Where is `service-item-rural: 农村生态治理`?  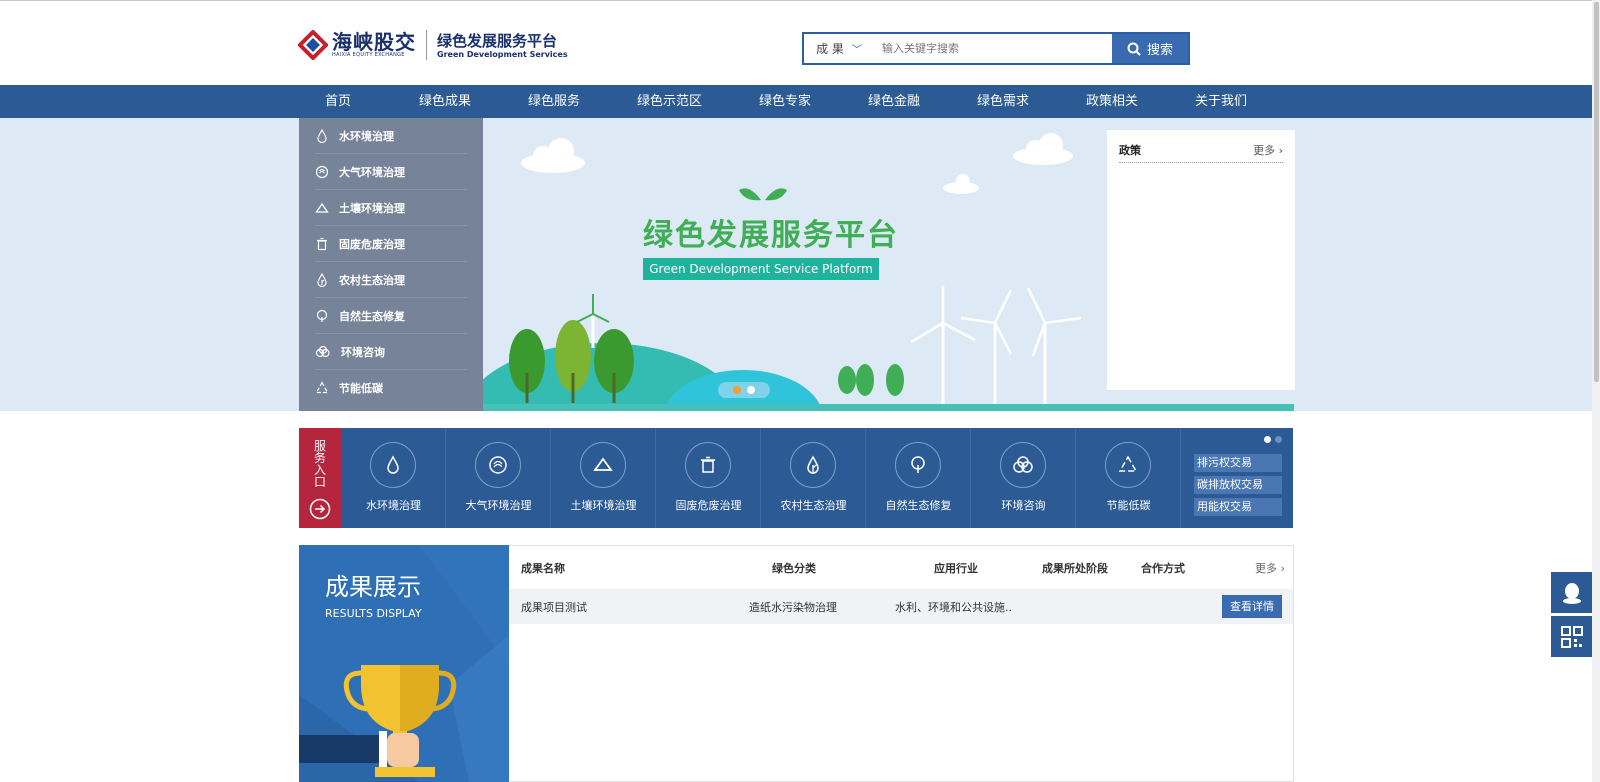 service-item-rural: 农村生态治理 is located at coordinates (813, 478).